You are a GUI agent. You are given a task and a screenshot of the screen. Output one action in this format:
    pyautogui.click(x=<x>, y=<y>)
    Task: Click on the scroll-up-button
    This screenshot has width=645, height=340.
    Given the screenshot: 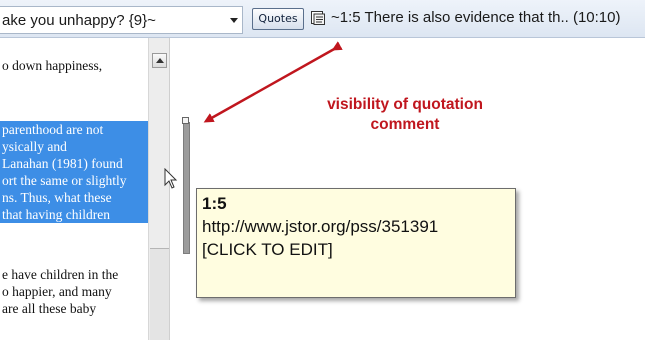 What is the action you would take?
    pyautogui.click(x=159, y=60)
    